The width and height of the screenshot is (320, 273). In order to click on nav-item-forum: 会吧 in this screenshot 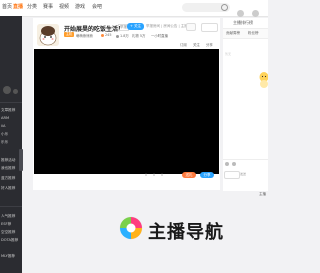, I will do `click(97, 6)`.